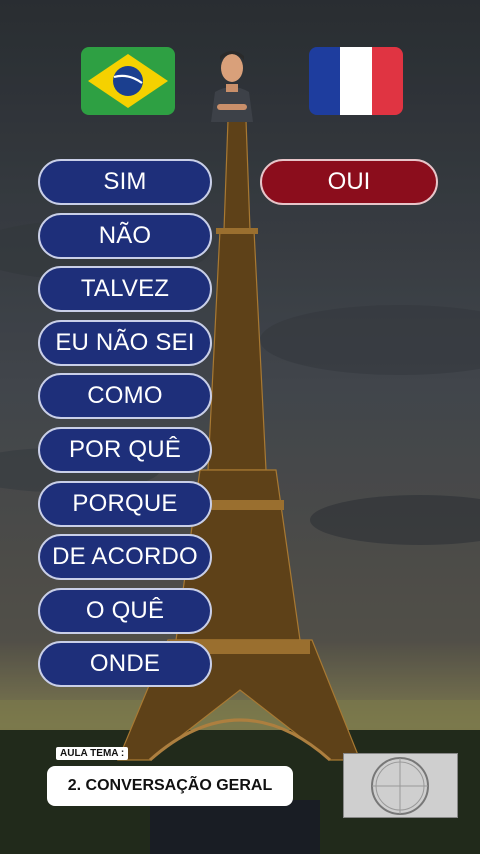 This screenshot has width=480, height=854. Describe the element at coordinates (125, 449) in the screenshot. I see `word-por-que: POR QUÊ` at that location.